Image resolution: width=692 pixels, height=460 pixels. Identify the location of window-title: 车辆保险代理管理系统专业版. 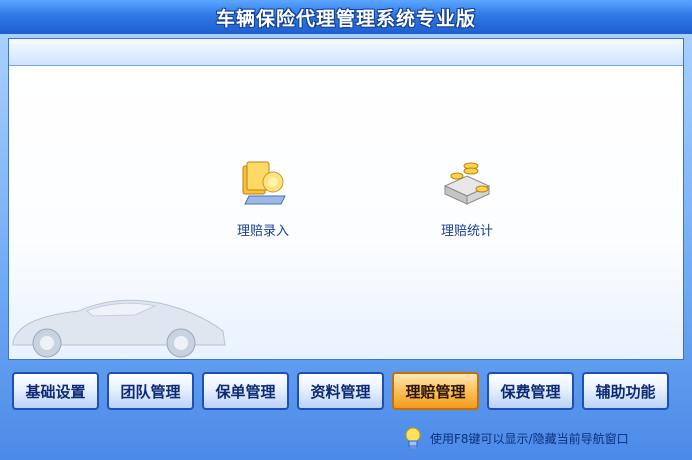
(345, 18).